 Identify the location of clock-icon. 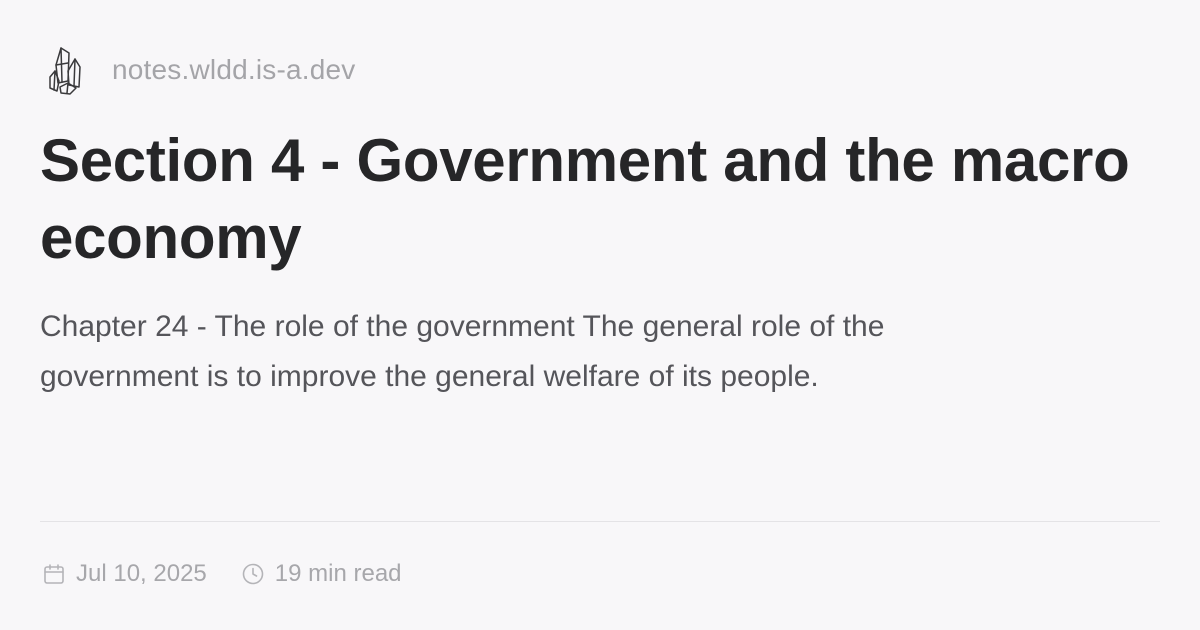
(253, 574).